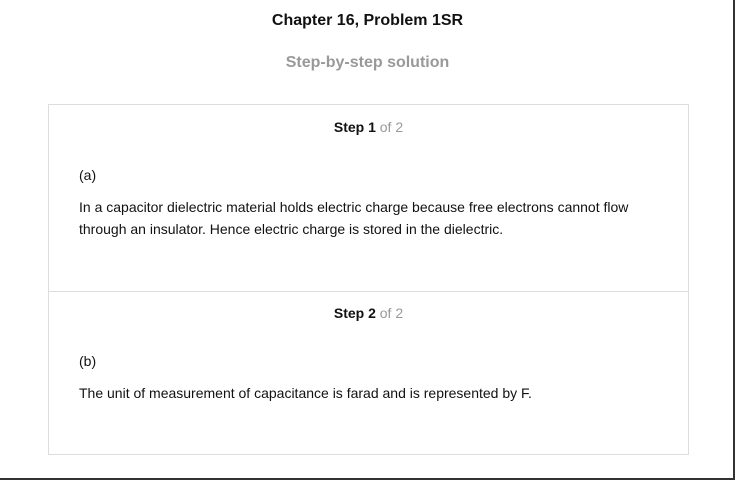 The width and height of the screenshot is (738, 482). Describe the element at coordinates (391, 127) in the screenshot. I see `step-1-count: of 2` at that location.